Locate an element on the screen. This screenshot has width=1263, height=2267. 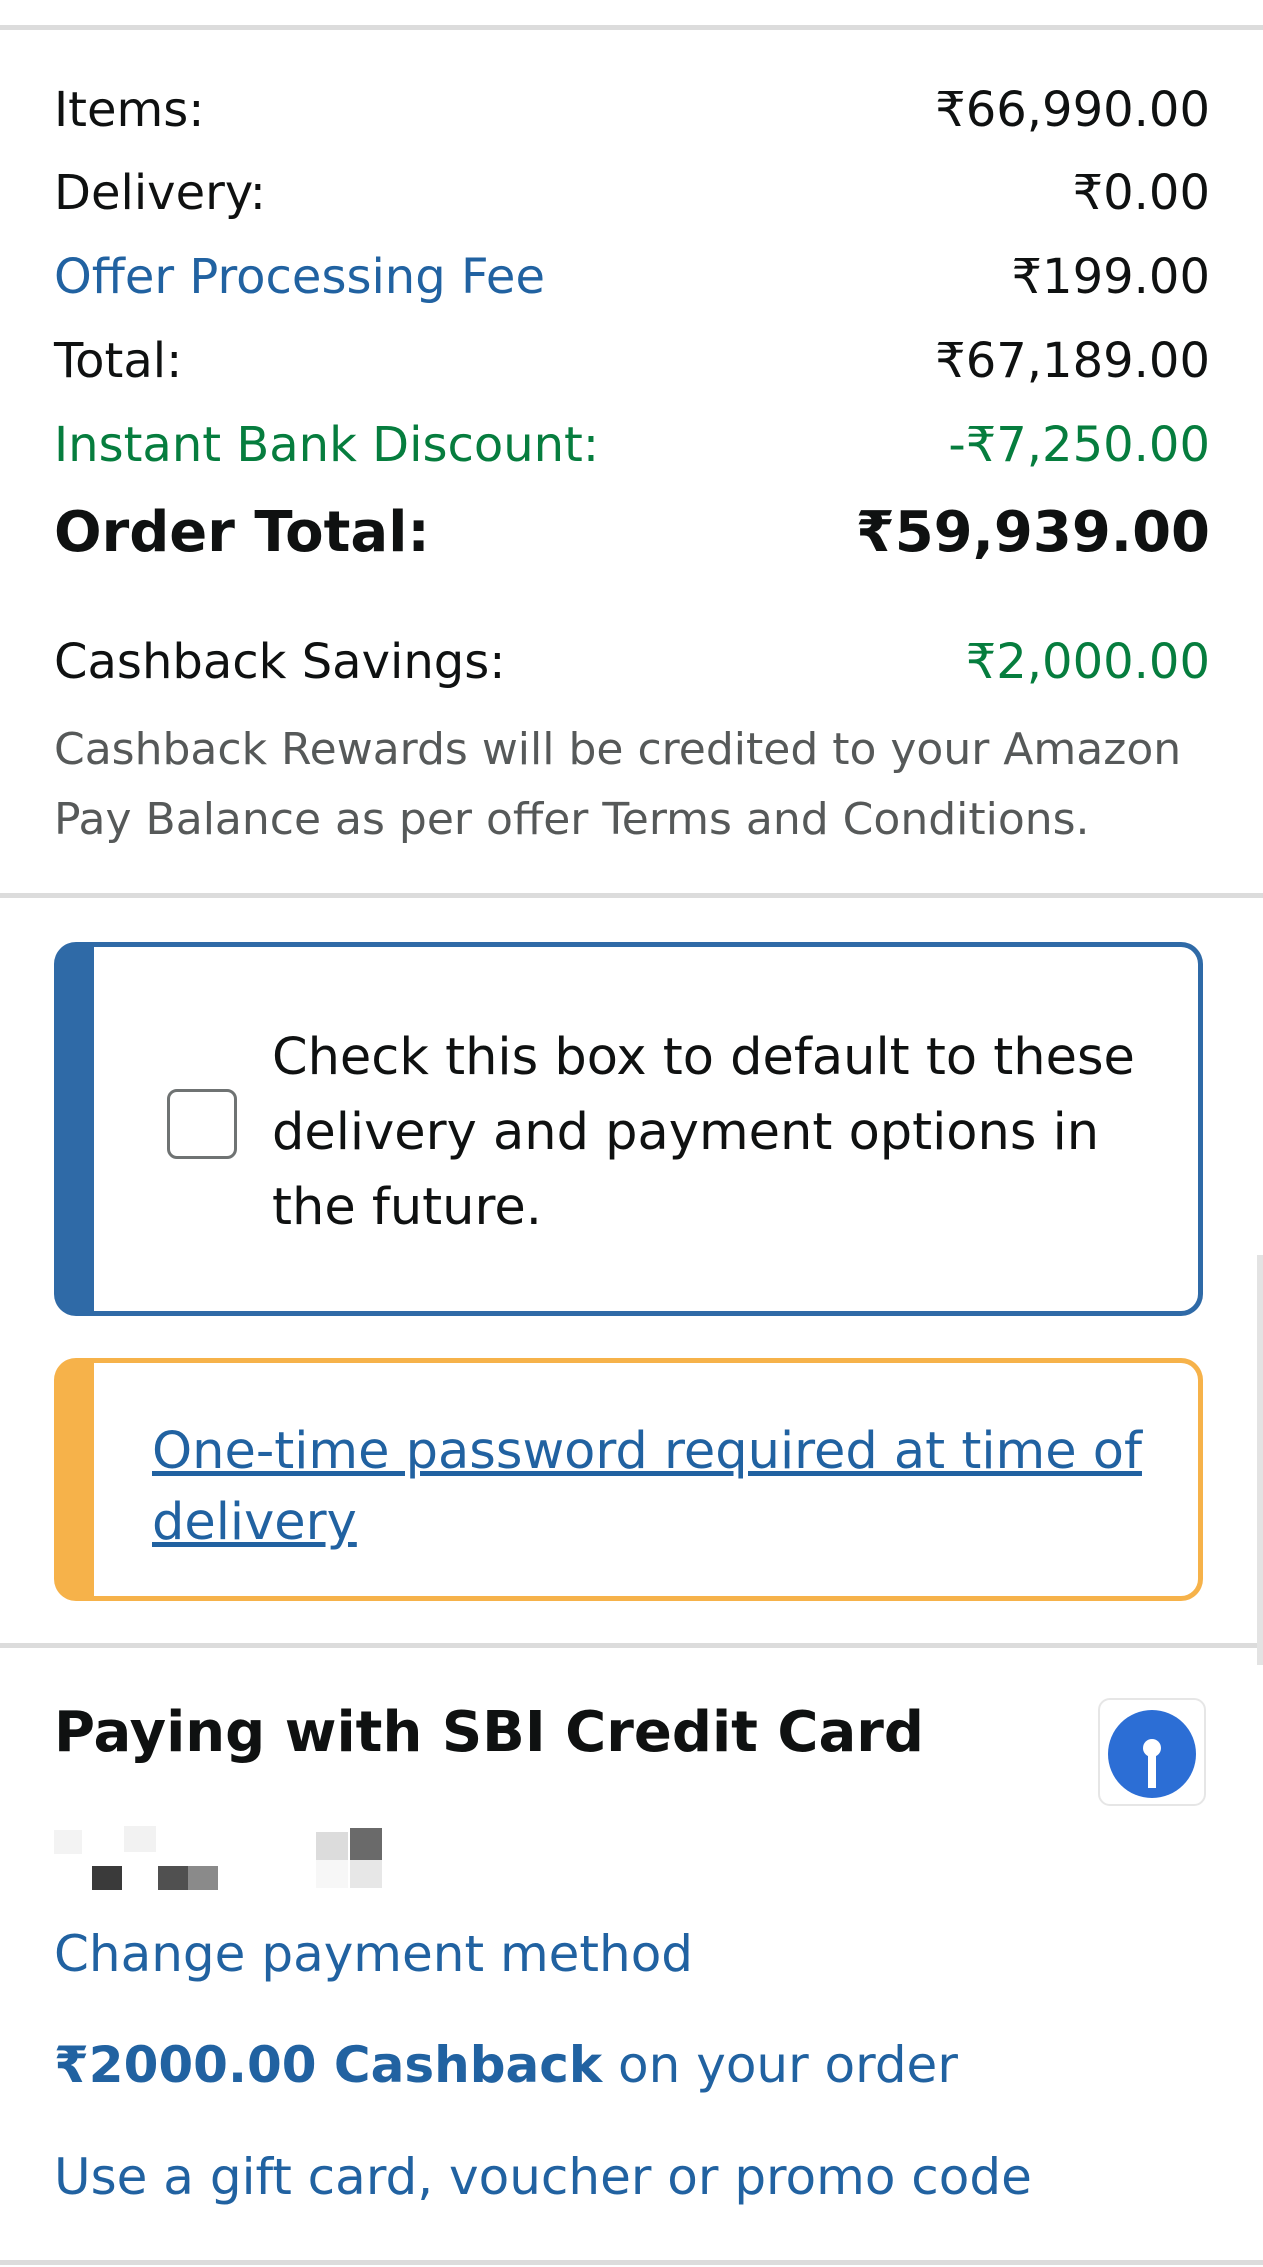
order-total-value: ₹59,939.00 is located at coordinates (1032, 532).